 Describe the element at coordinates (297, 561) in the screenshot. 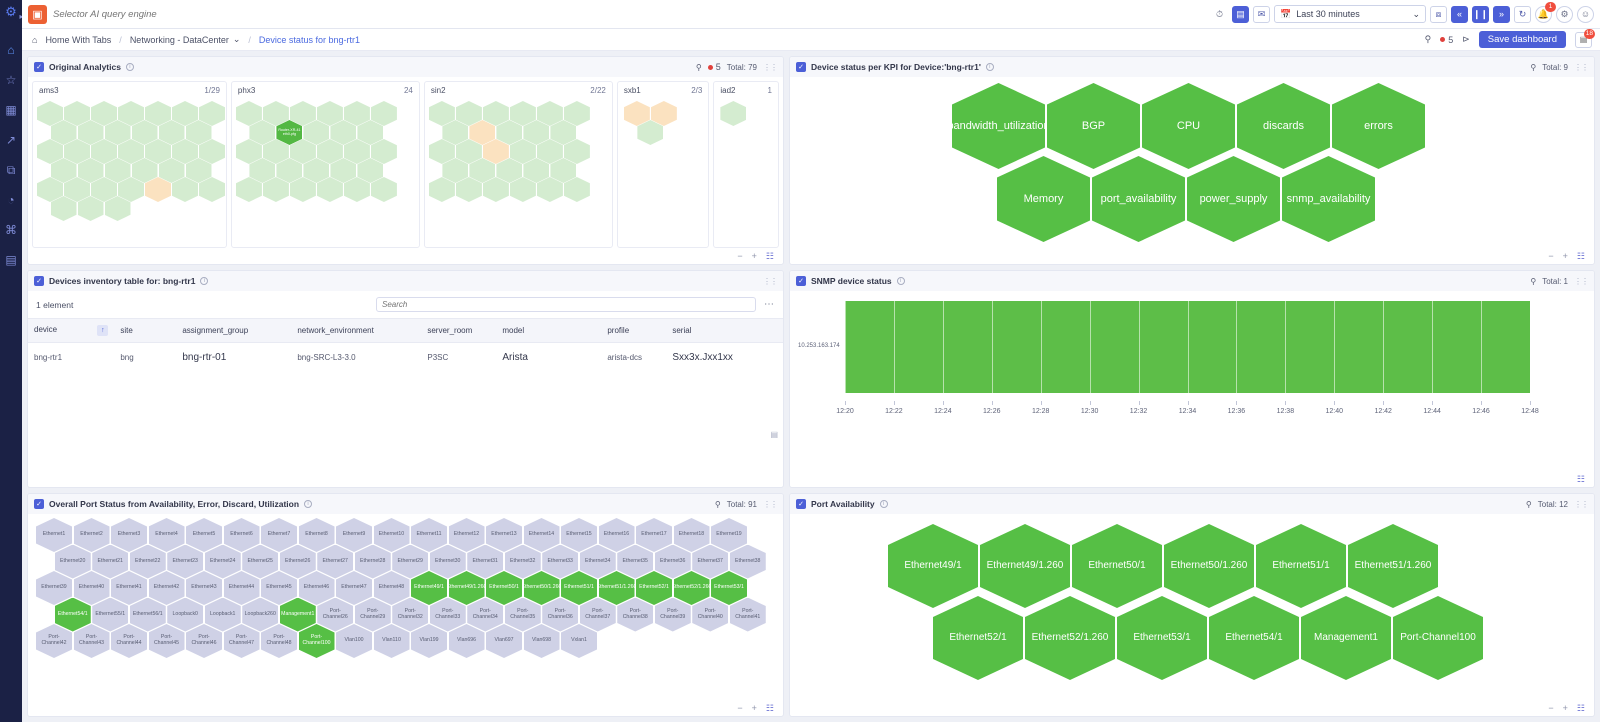

I see `port-hex-Ethernet26: Ethernet26` at that location.